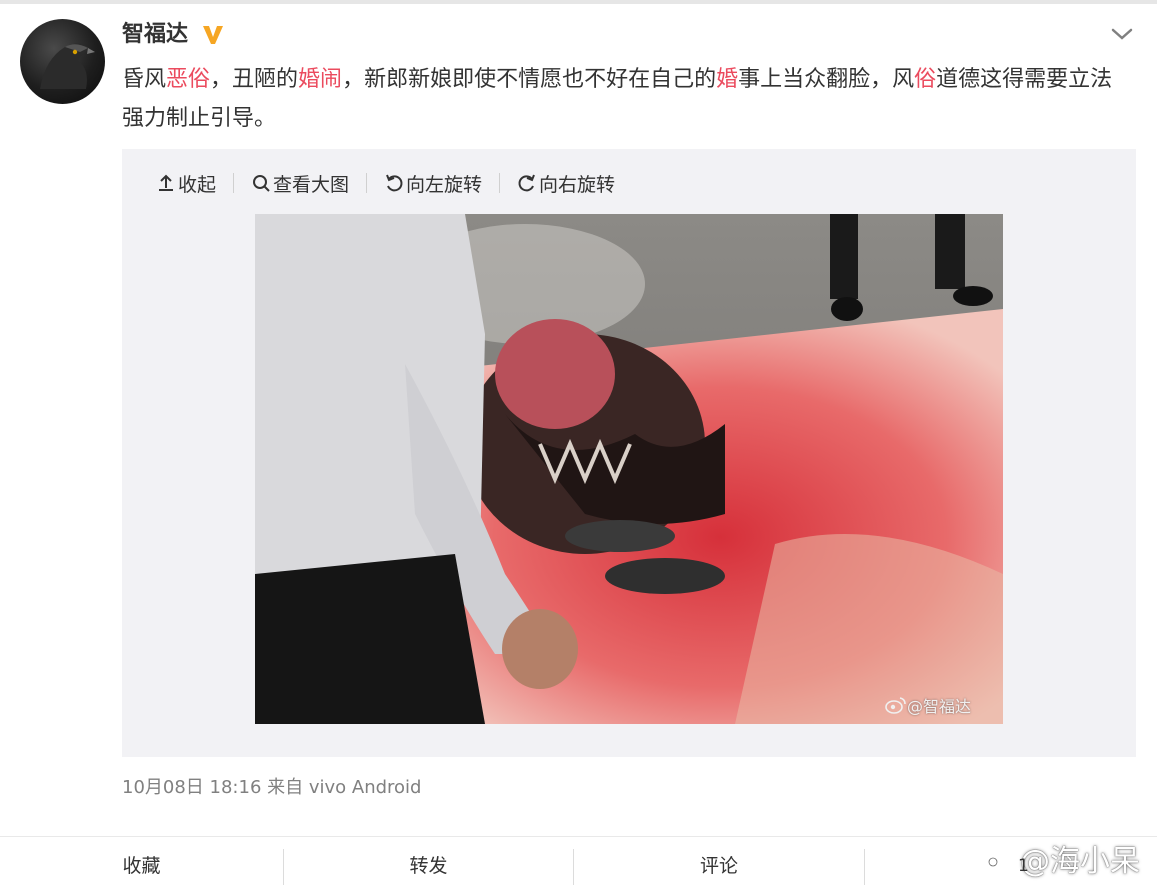 The width and height of the screenshot is (1157, 895). What do you see at coordinates (144, 79) in the screenshot?
I see `post-text-segment: 昏风` at bounding box center [144, 79].